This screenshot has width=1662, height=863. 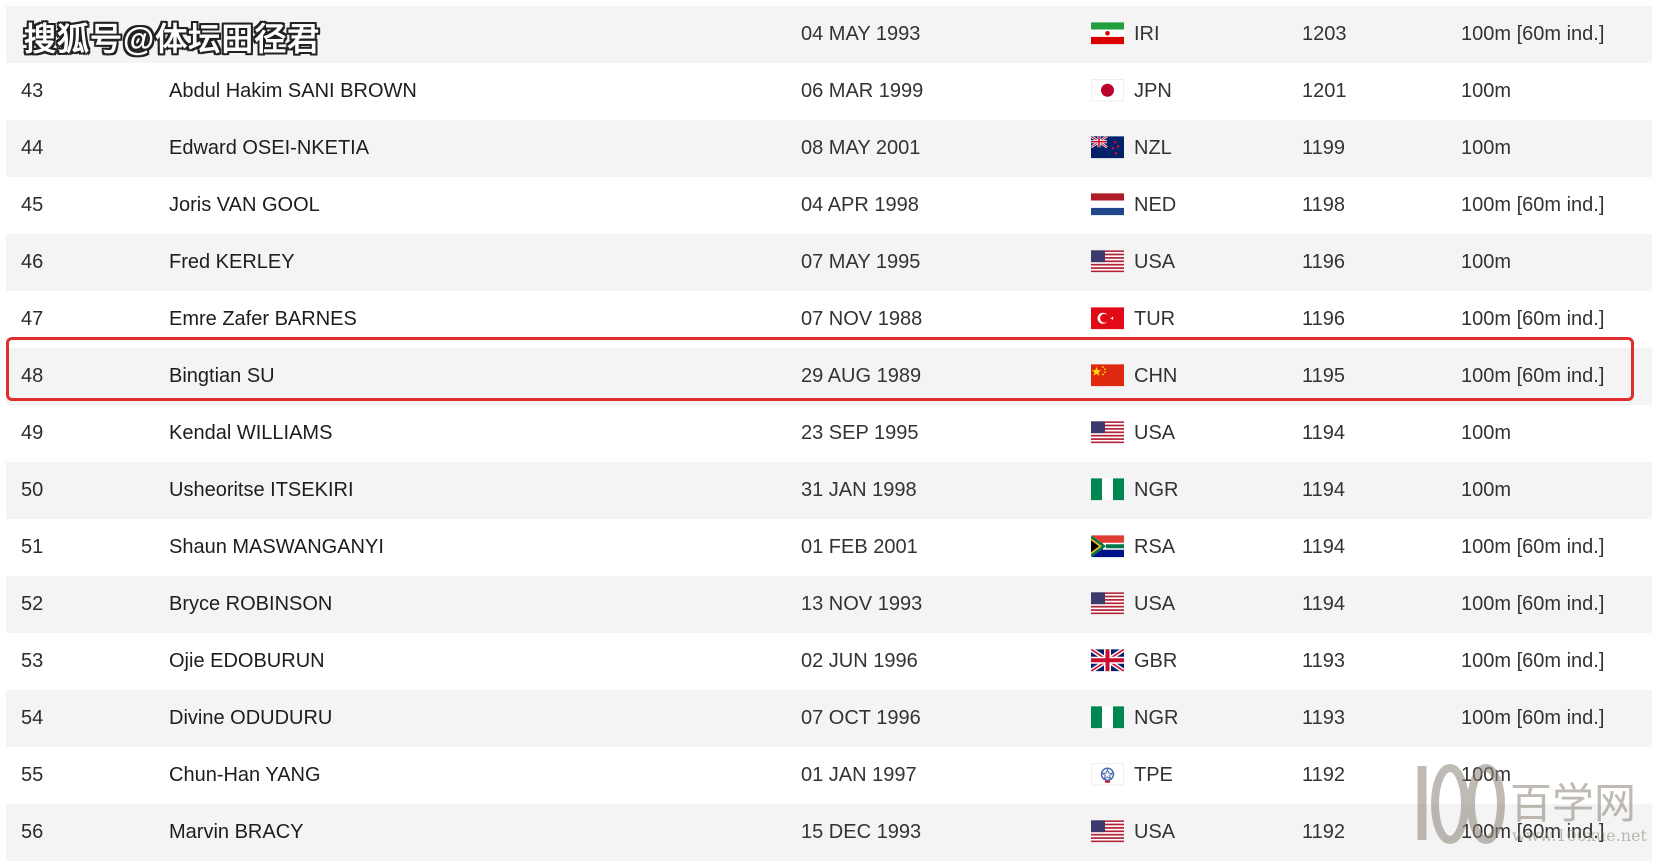 I want to click on rank-cell: 50, so click(x=32, y=490).